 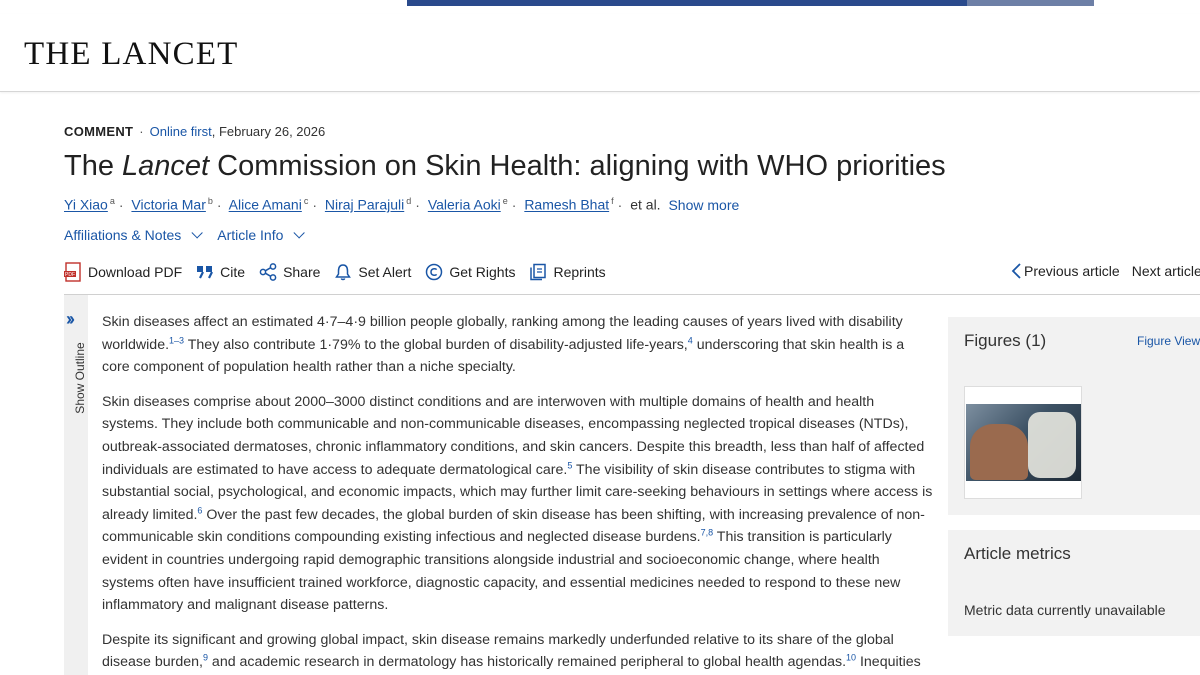 I want to click on show-outline-tab: ›› Show Outline, so click(x=76, y=485).